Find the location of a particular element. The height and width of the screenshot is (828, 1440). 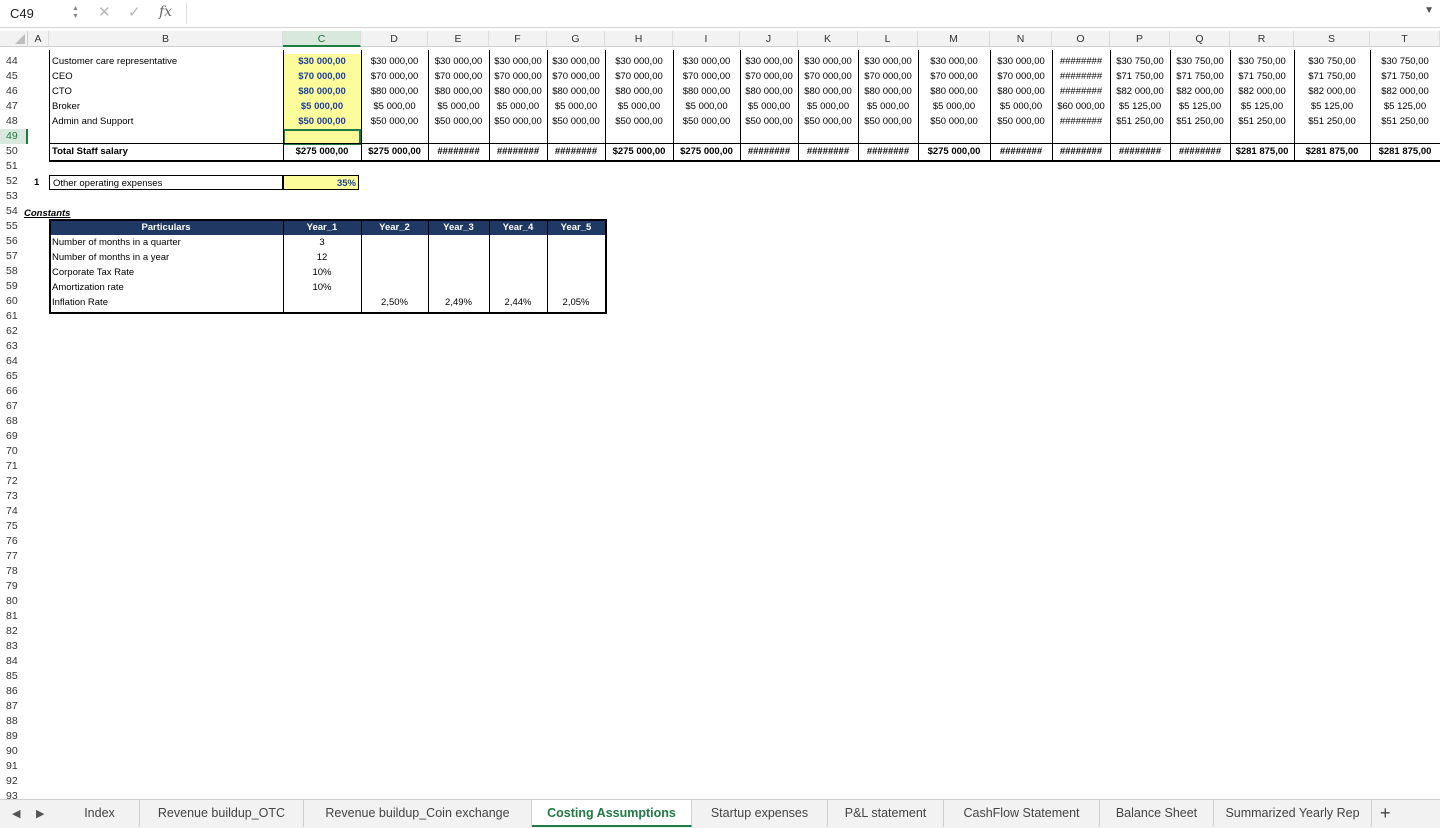

row-header-70: 70 is located at coordinates (14, 451).